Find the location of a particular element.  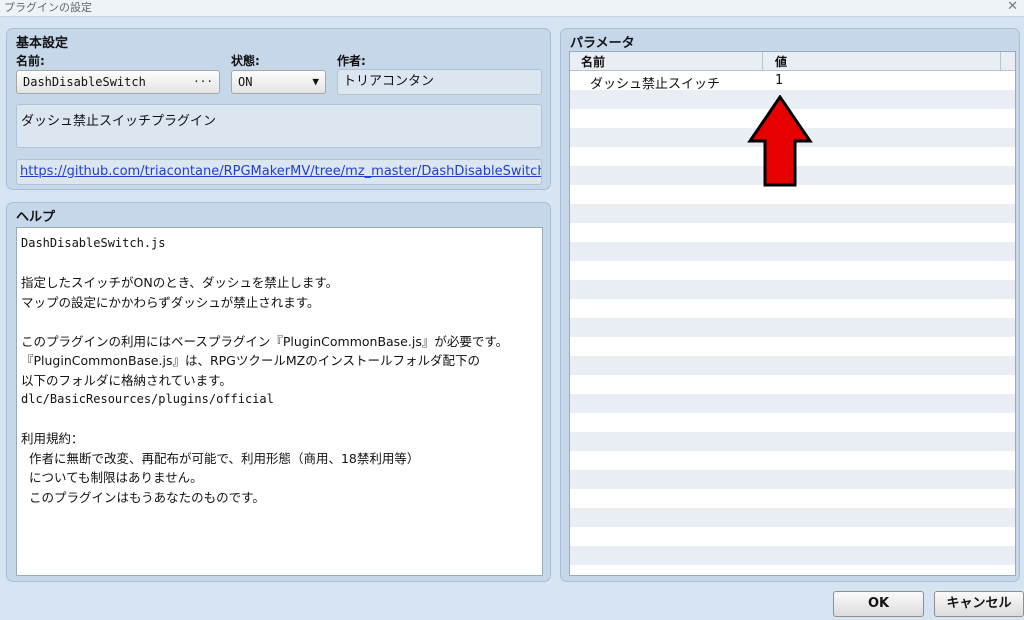

table-header: 名前 値 is located at coordinates (792, 61).